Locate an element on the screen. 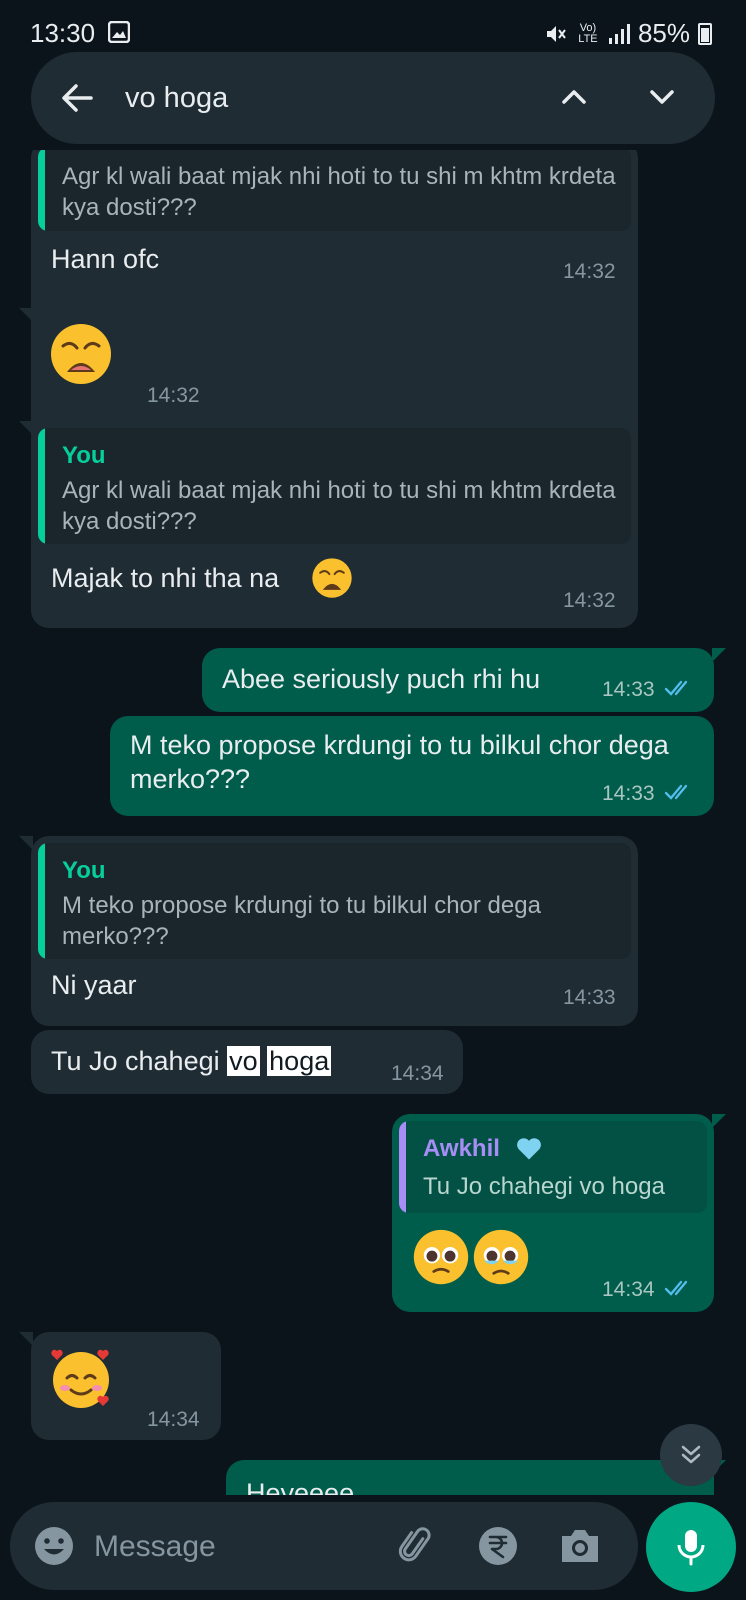 The image size is (746, 1600). message-text: Majak to nhi tha na is located at coordinates (165, 578).